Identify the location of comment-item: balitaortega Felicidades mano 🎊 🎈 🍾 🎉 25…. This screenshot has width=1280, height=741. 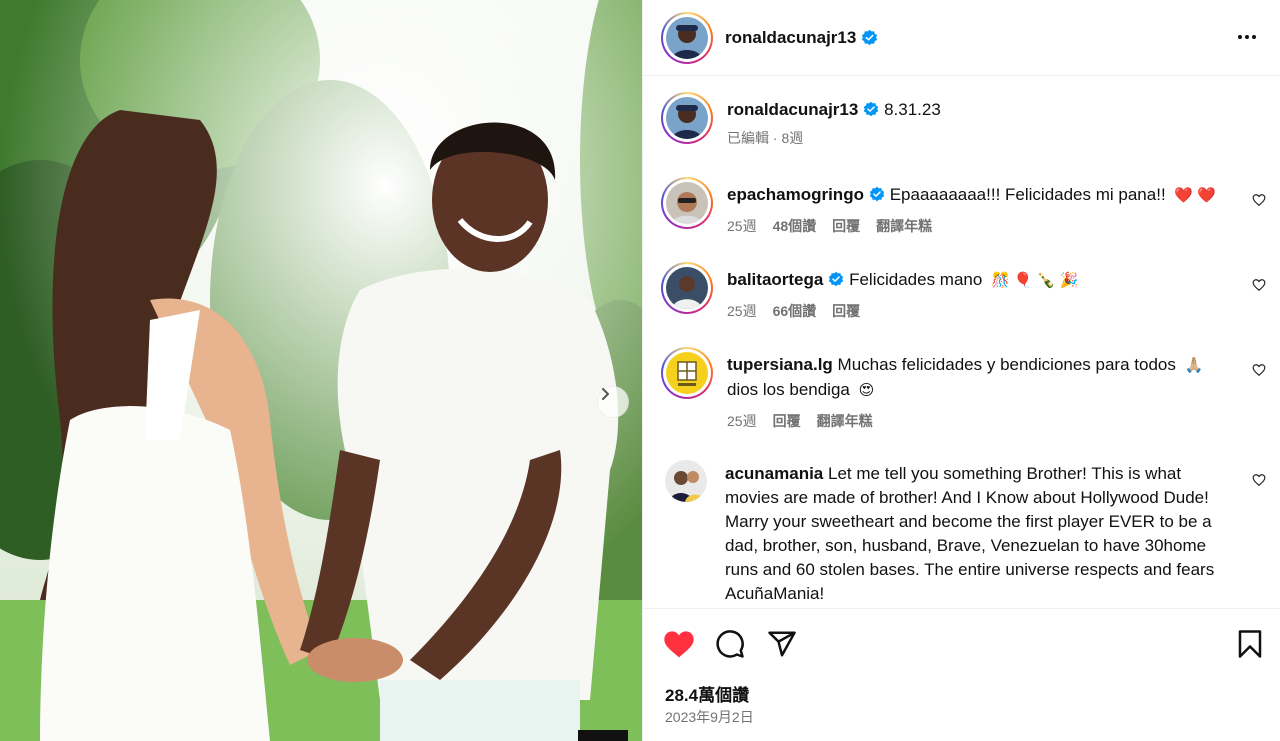
(970, 291).